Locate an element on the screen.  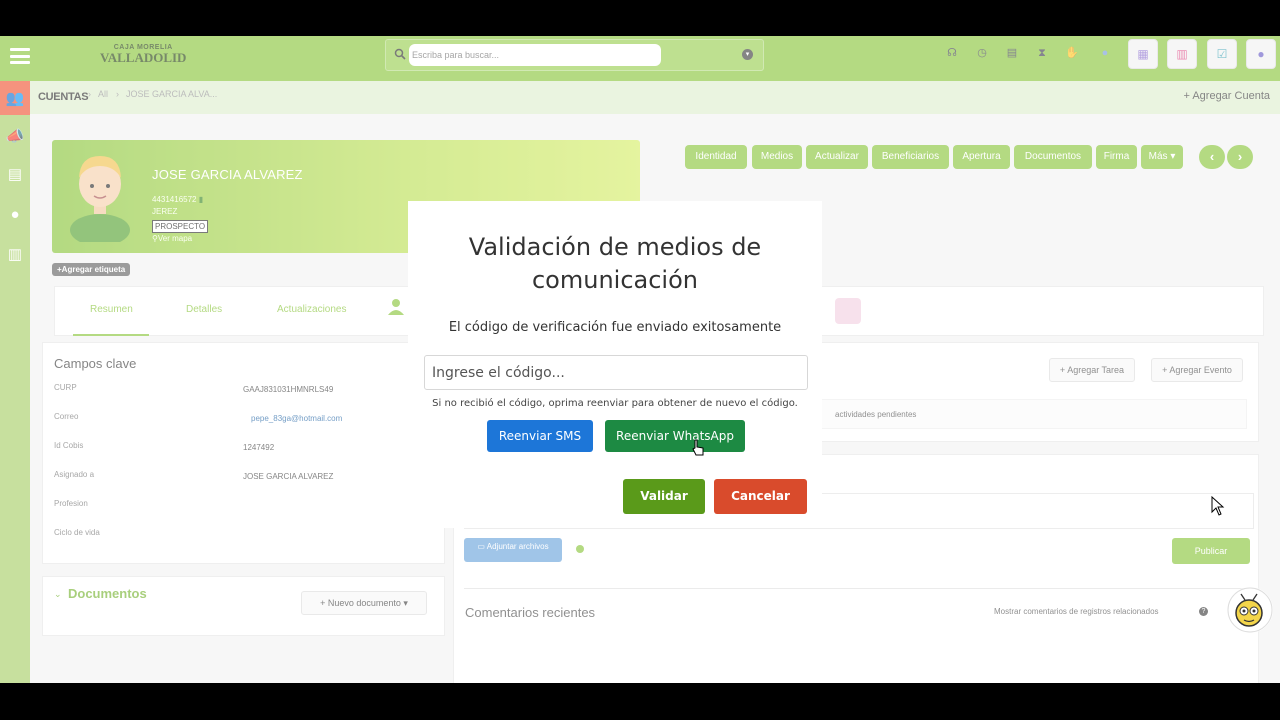
resend-sms-button: Reenviar SMS is located at coordinates (540, 436).